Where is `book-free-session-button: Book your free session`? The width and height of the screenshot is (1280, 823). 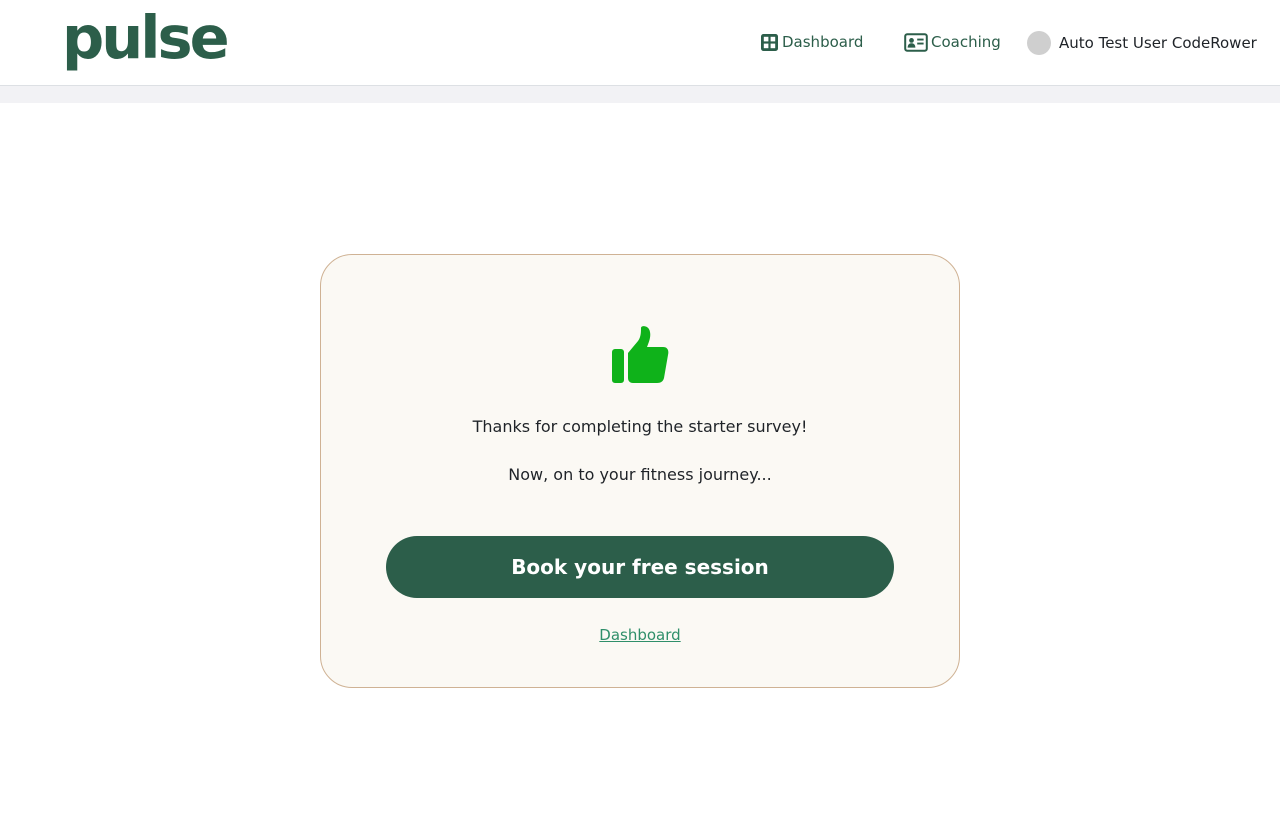 book-free-session-button: Book your free session is located at coordinates (640, 567).